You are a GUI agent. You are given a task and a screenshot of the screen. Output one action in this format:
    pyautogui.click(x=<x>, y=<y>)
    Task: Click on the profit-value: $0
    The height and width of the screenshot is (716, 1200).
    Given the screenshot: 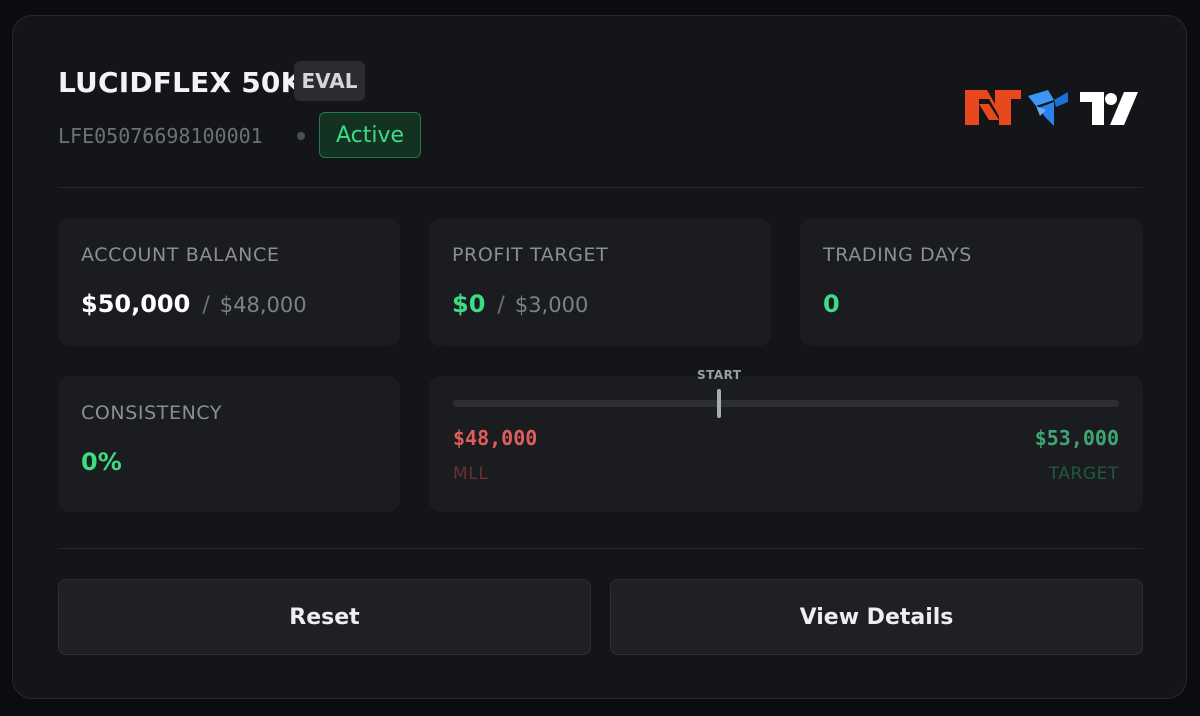 What is the action you would take?
    pyautogui.click(x=469, y=304)
    